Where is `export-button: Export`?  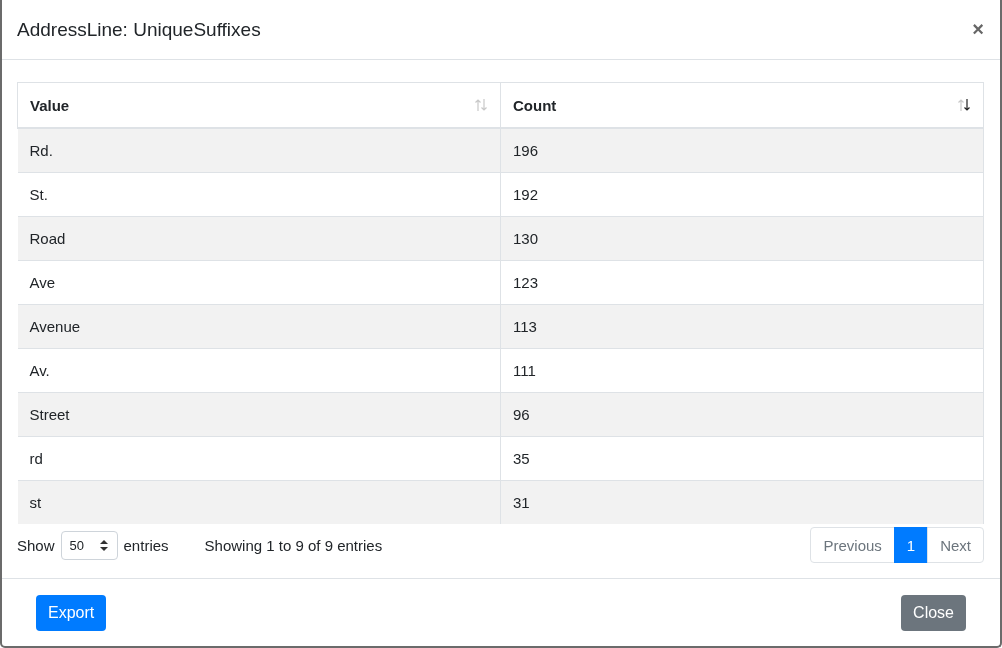 export-button: Export is located at coordinates (71, 612).